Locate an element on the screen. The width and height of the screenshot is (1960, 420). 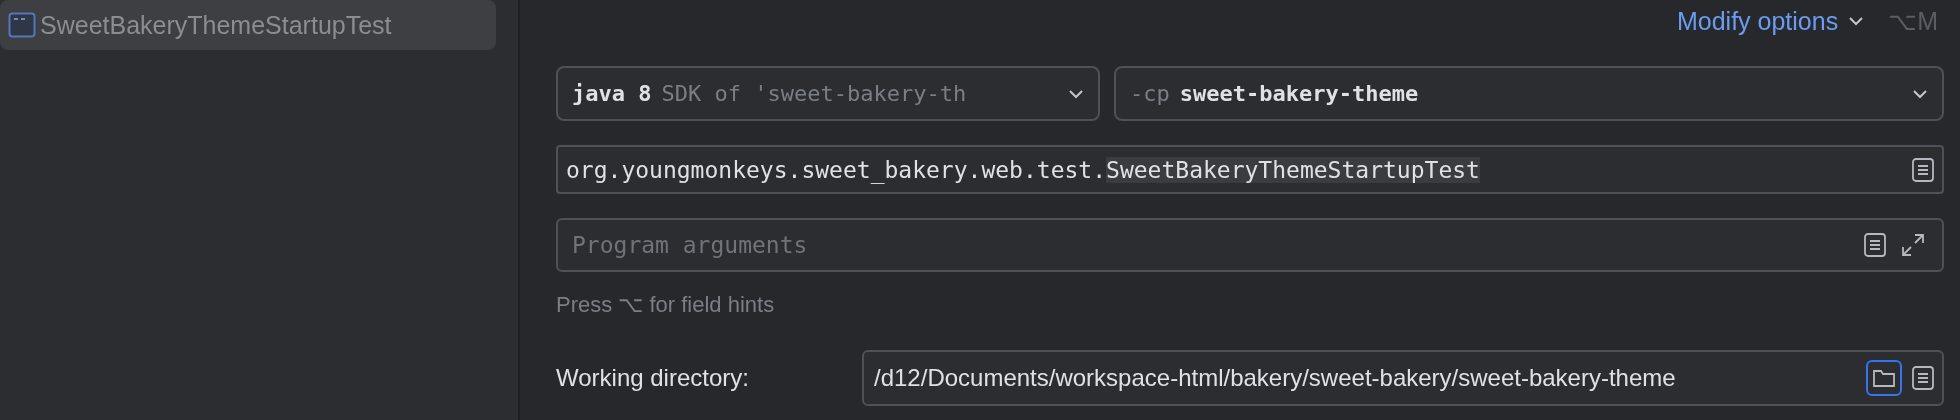
folder-button is located at coordinates (1884, 378).